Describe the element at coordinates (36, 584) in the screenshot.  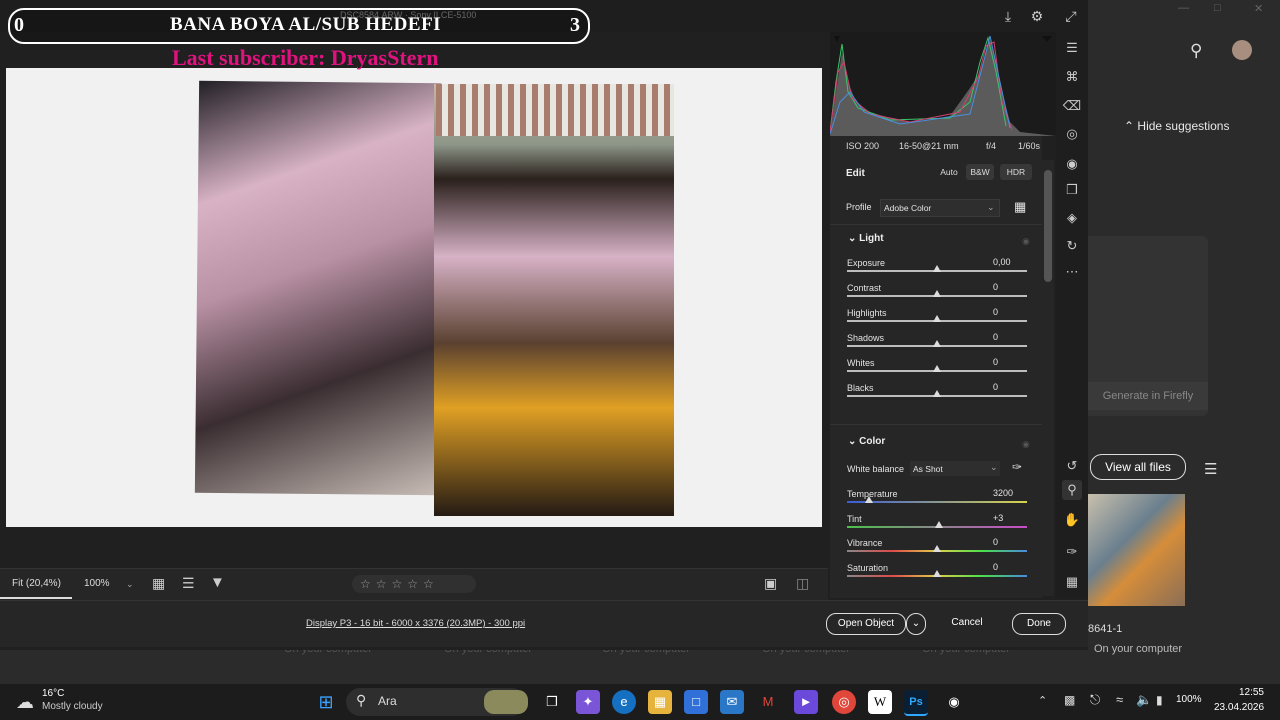
I see `fit-zoom-button: Fit (20,4%)` at that location.